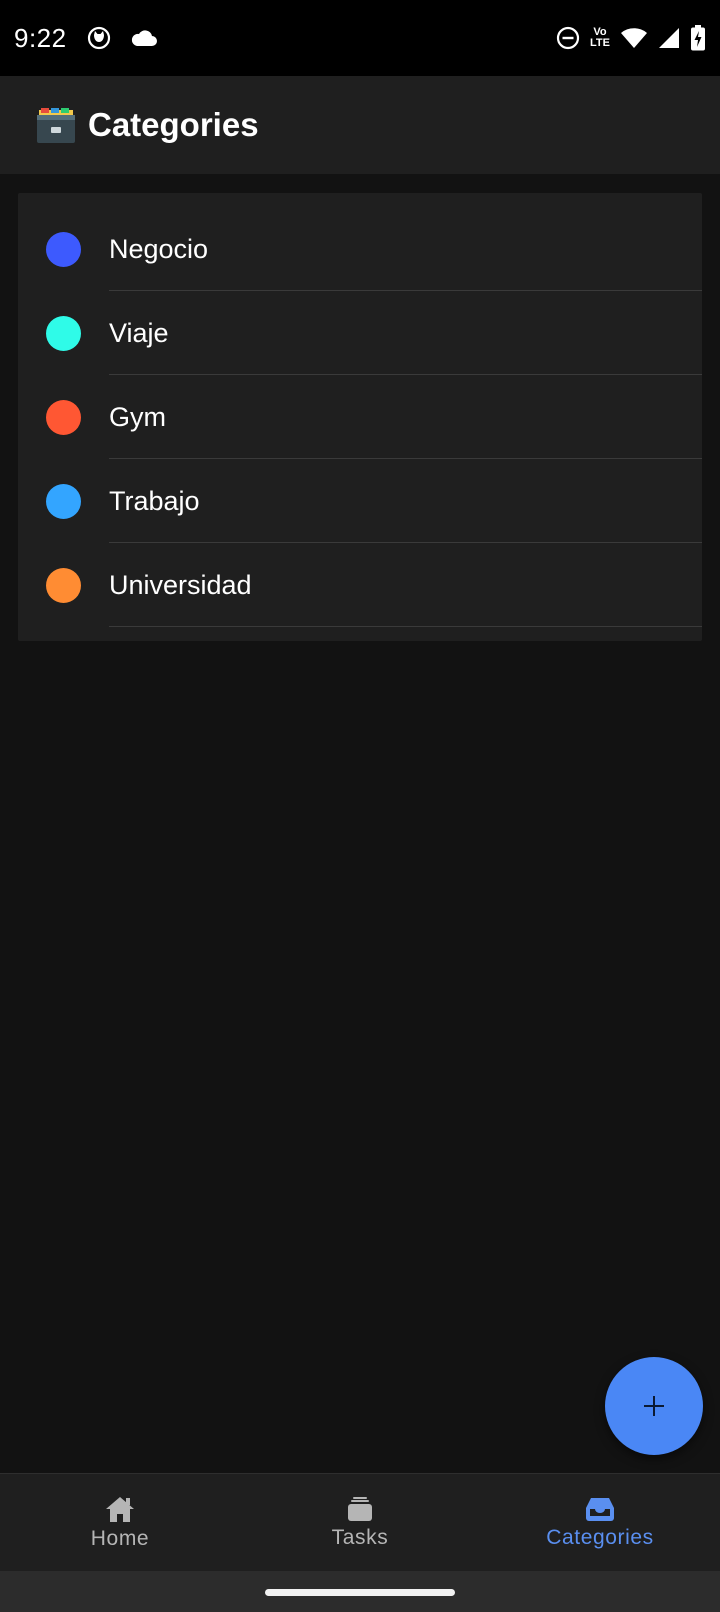 The width and height of the screenshot is (720, 1612). I want to click on list-item-negocio: Negocio, so click(360, 249).